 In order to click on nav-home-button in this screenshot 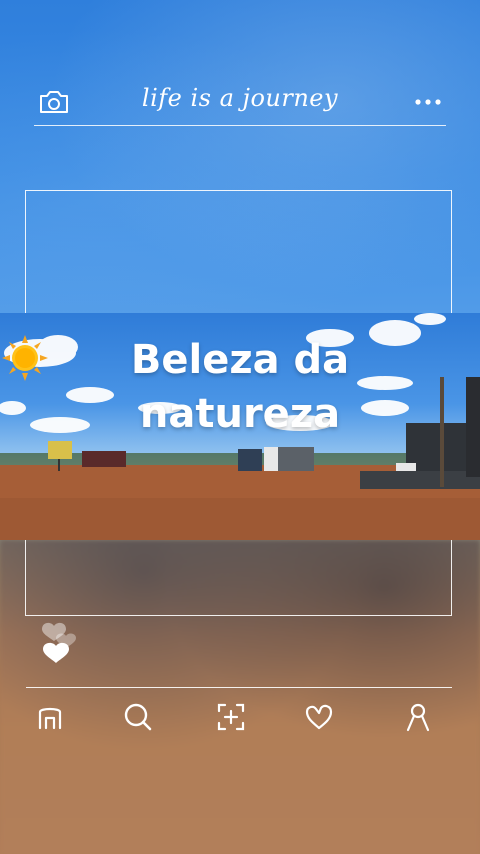, I will do `click(50, 717)`.